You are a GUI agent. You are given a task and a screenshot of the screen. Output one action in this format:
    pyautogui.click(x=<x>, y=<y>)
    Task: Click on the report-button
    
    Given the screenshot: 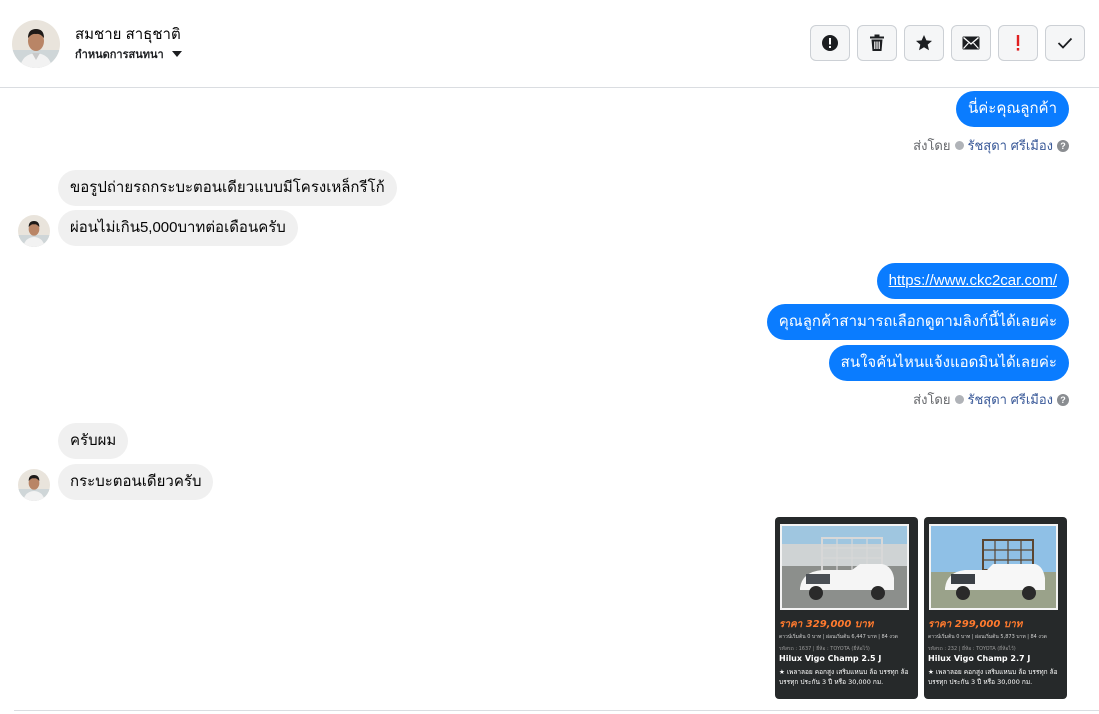 What is the action you would take?
    pyautogui.click(x=830, y=43)
    